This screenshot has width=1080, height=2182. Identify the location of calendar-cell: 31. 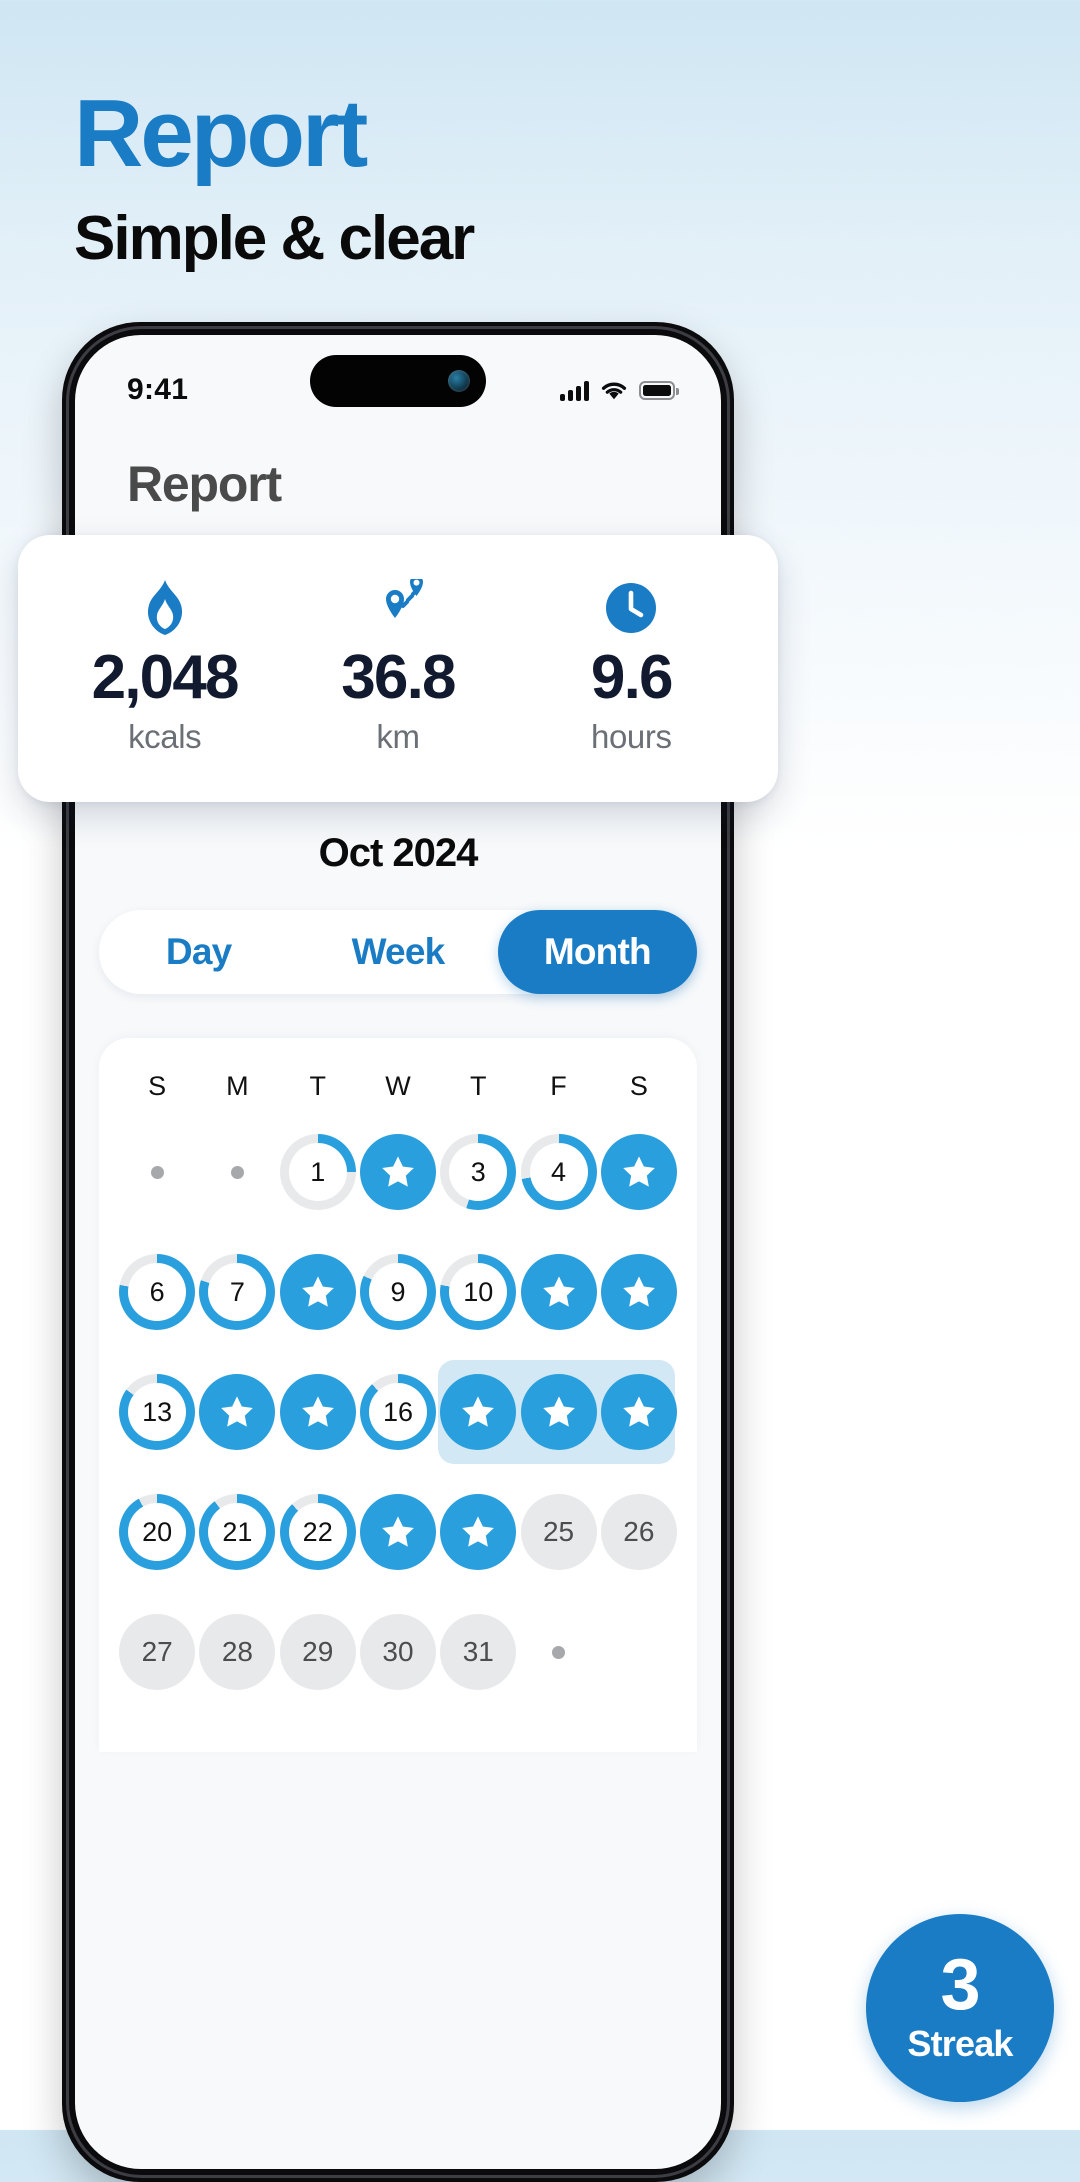
(478, 1652).